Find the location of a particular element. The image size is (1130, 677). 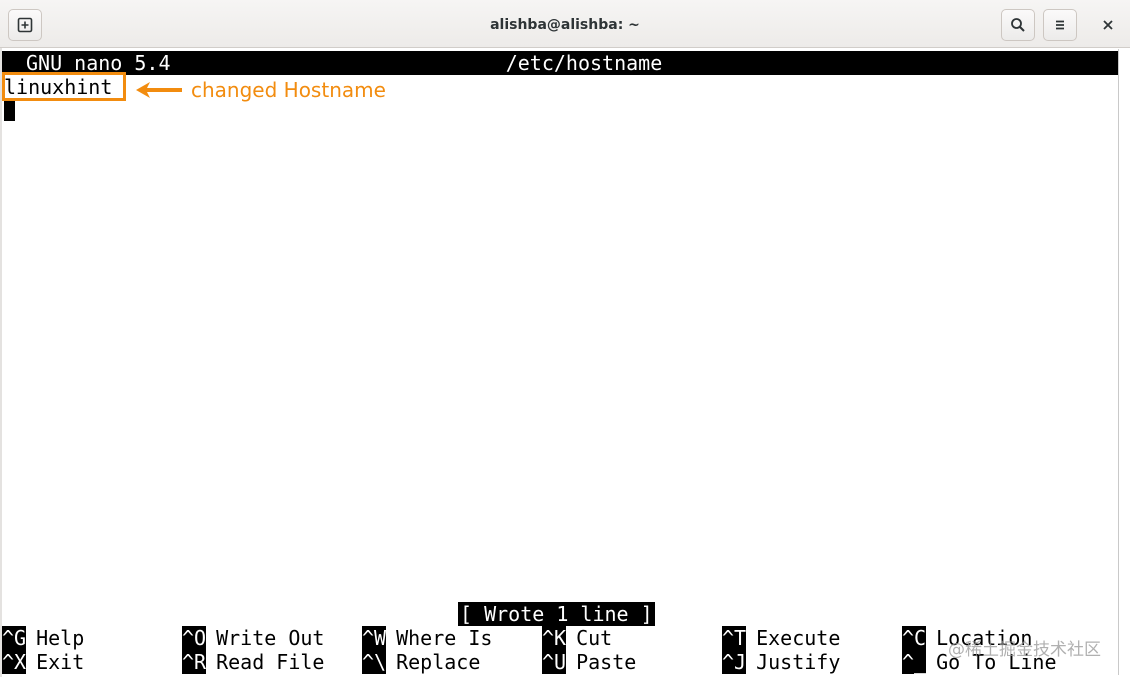

window-titlebar: alishba@alishba: ~ is located at coordinates (565, 24).